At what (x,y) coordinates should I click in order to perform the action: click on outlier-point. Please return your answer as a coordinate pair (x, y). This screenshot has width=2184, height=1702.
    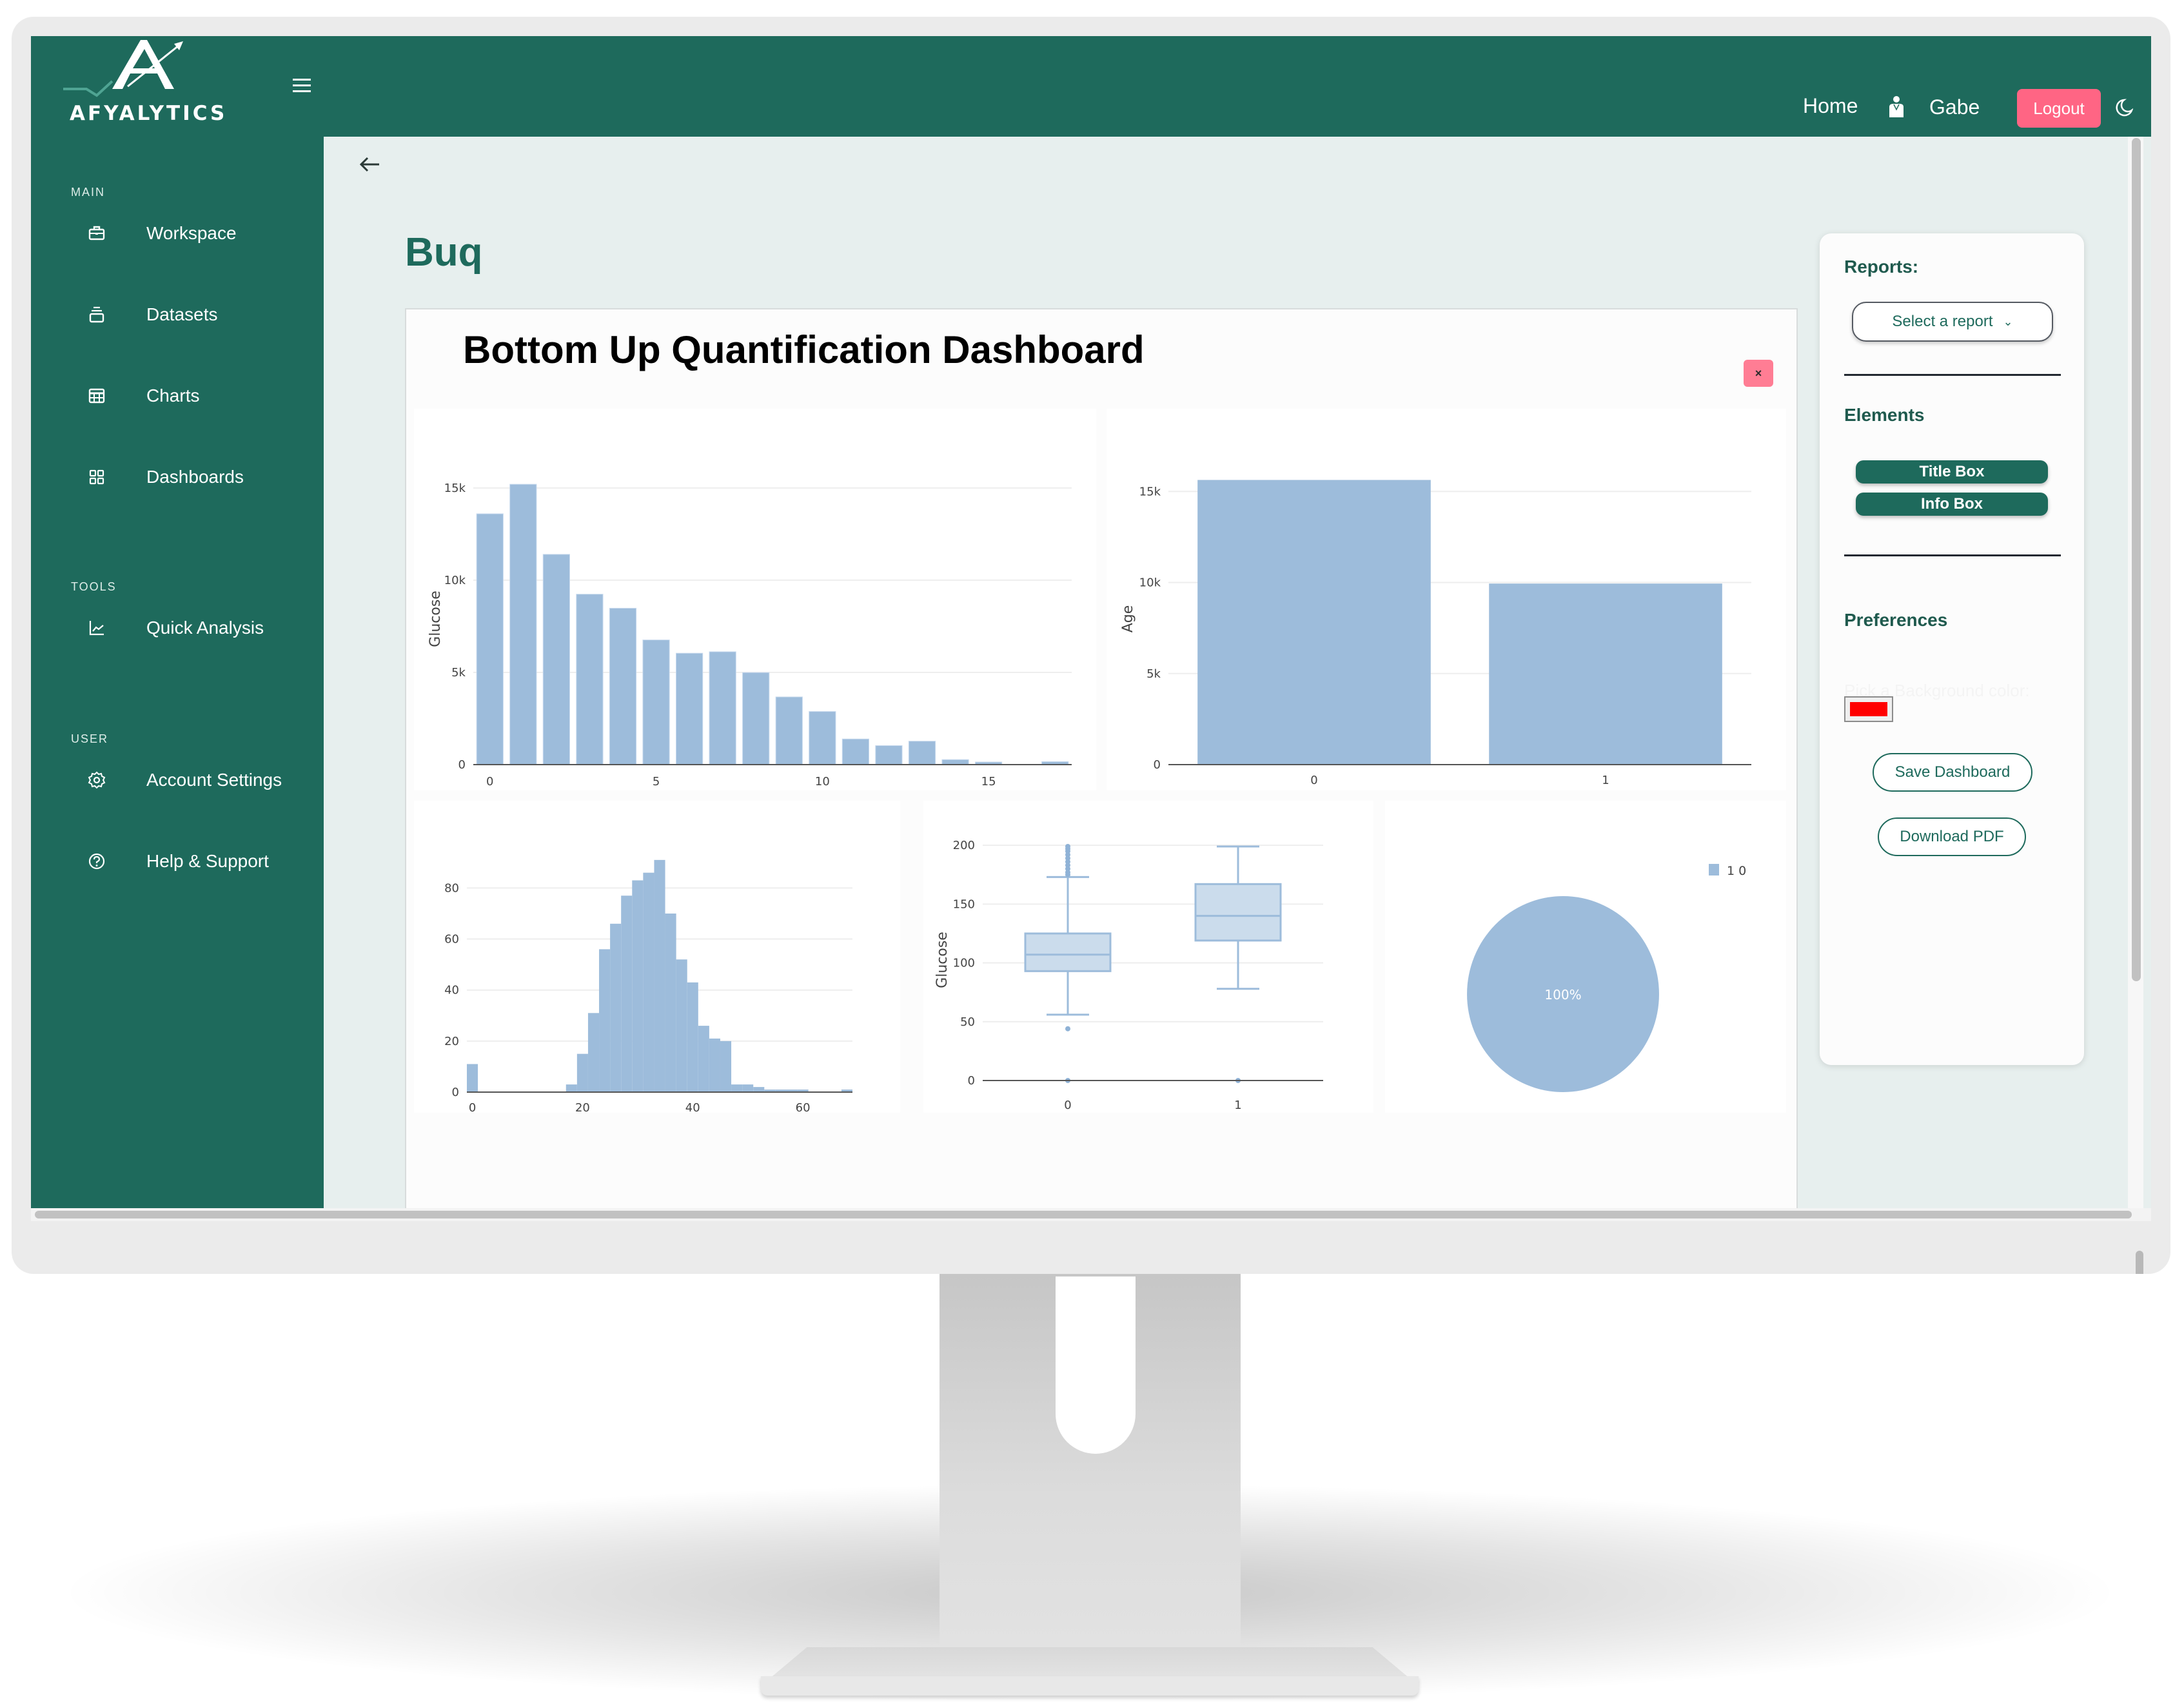
    Looking at the image, I should click on (1067, 1029).